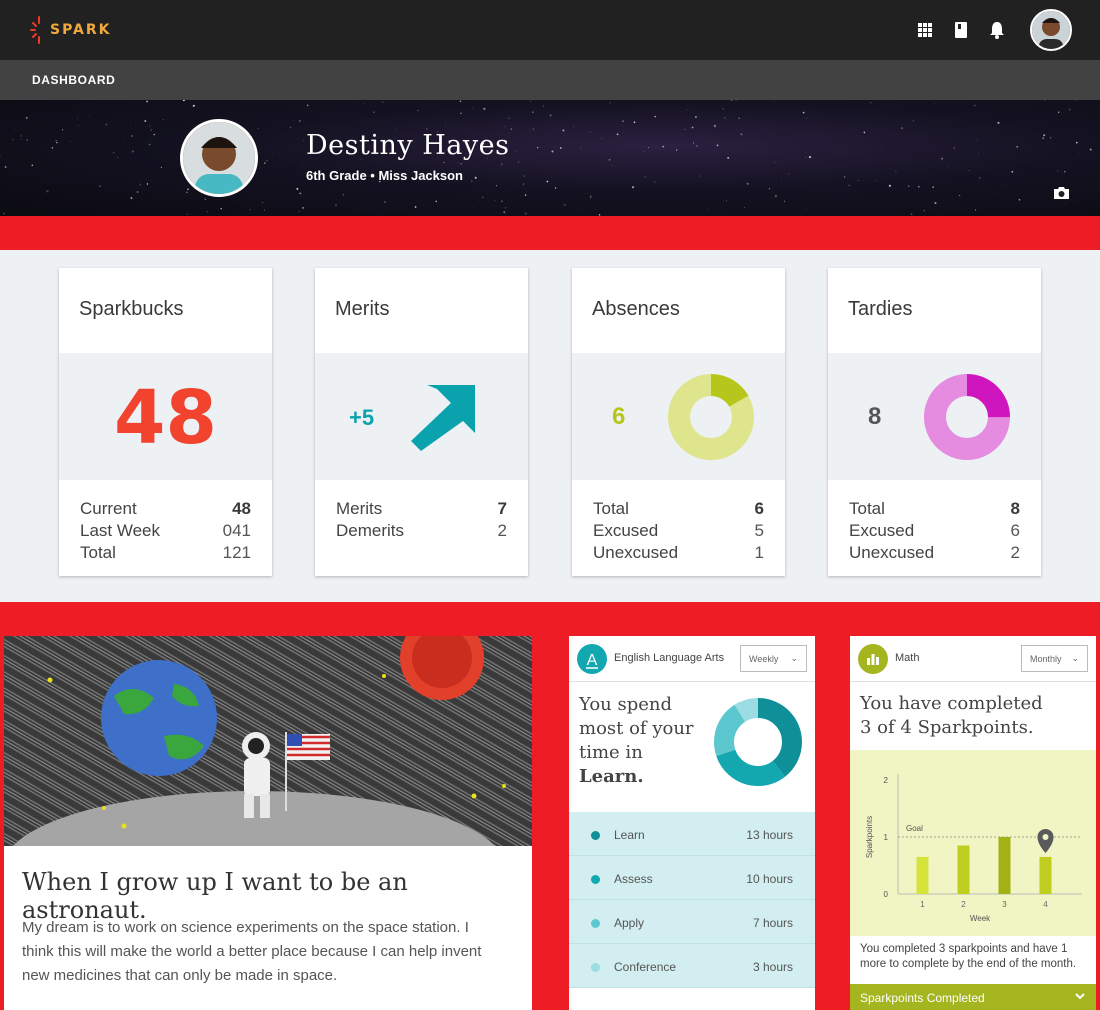 The image size is (1100, 1010). Describe the element at coordinates (1051, 30) in the screenshot. I see `user-avatar` at that location.